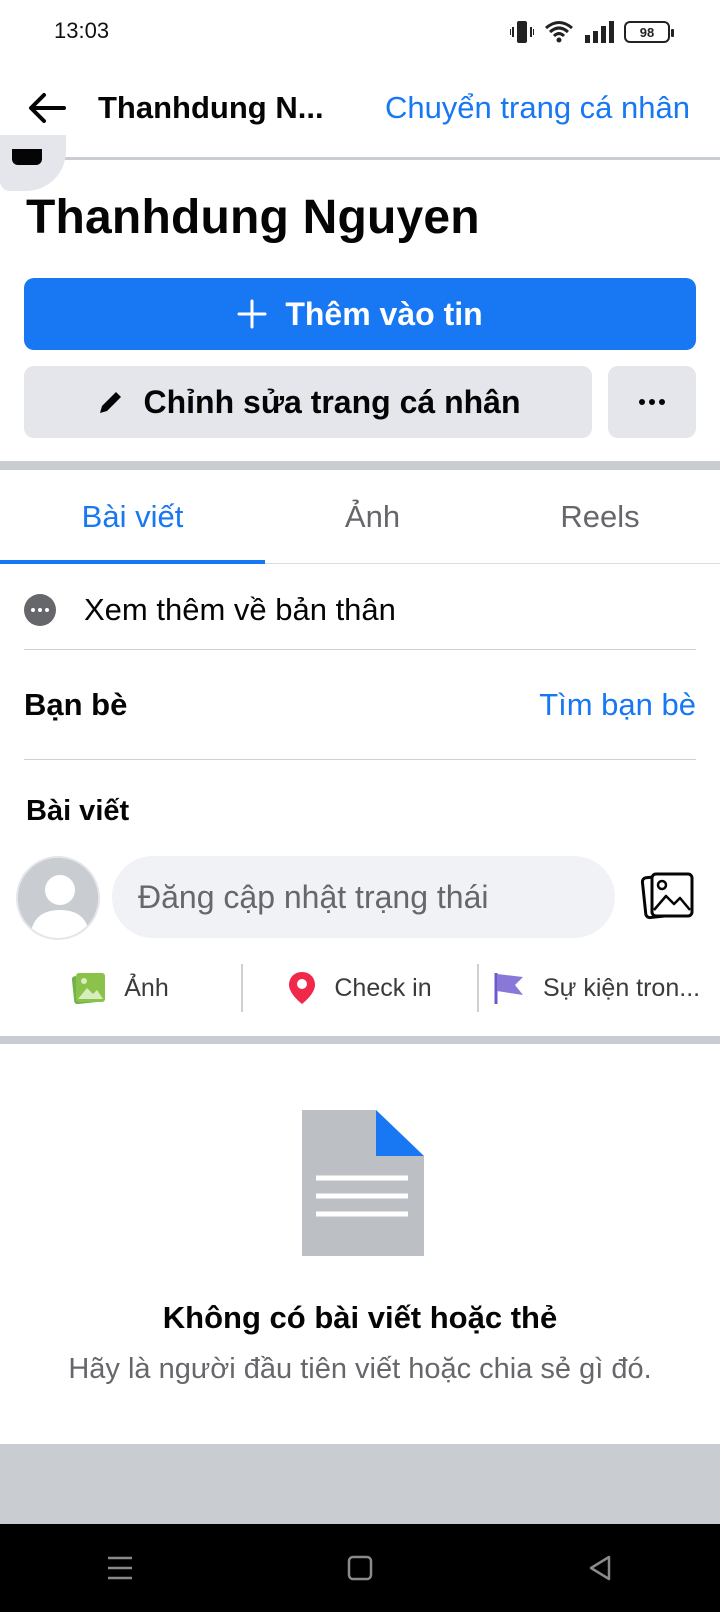  I want to click on add-to-story-button: Thêm vào tin, so click(360, 314).